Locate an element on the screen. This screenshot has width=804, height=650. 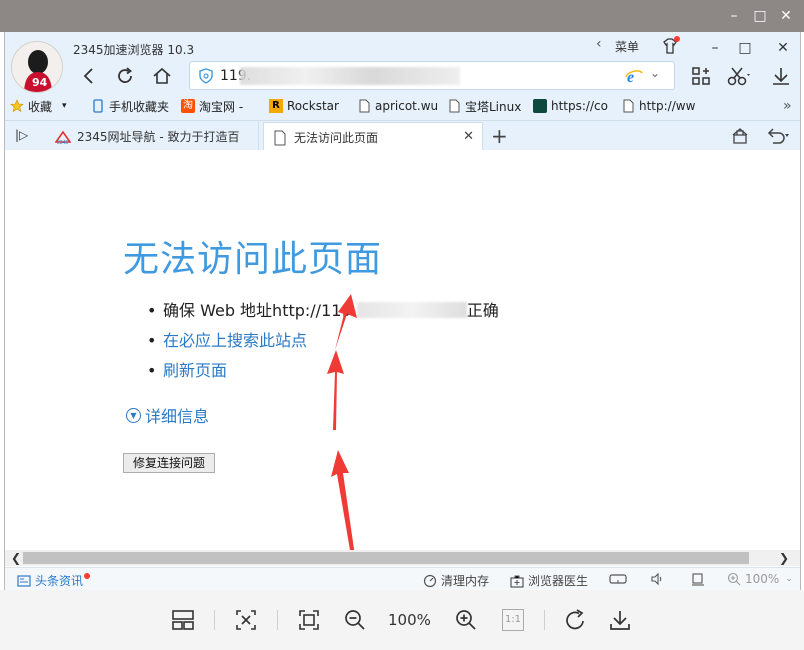
svg-text: 2345 is located at coordinates (62, 142).